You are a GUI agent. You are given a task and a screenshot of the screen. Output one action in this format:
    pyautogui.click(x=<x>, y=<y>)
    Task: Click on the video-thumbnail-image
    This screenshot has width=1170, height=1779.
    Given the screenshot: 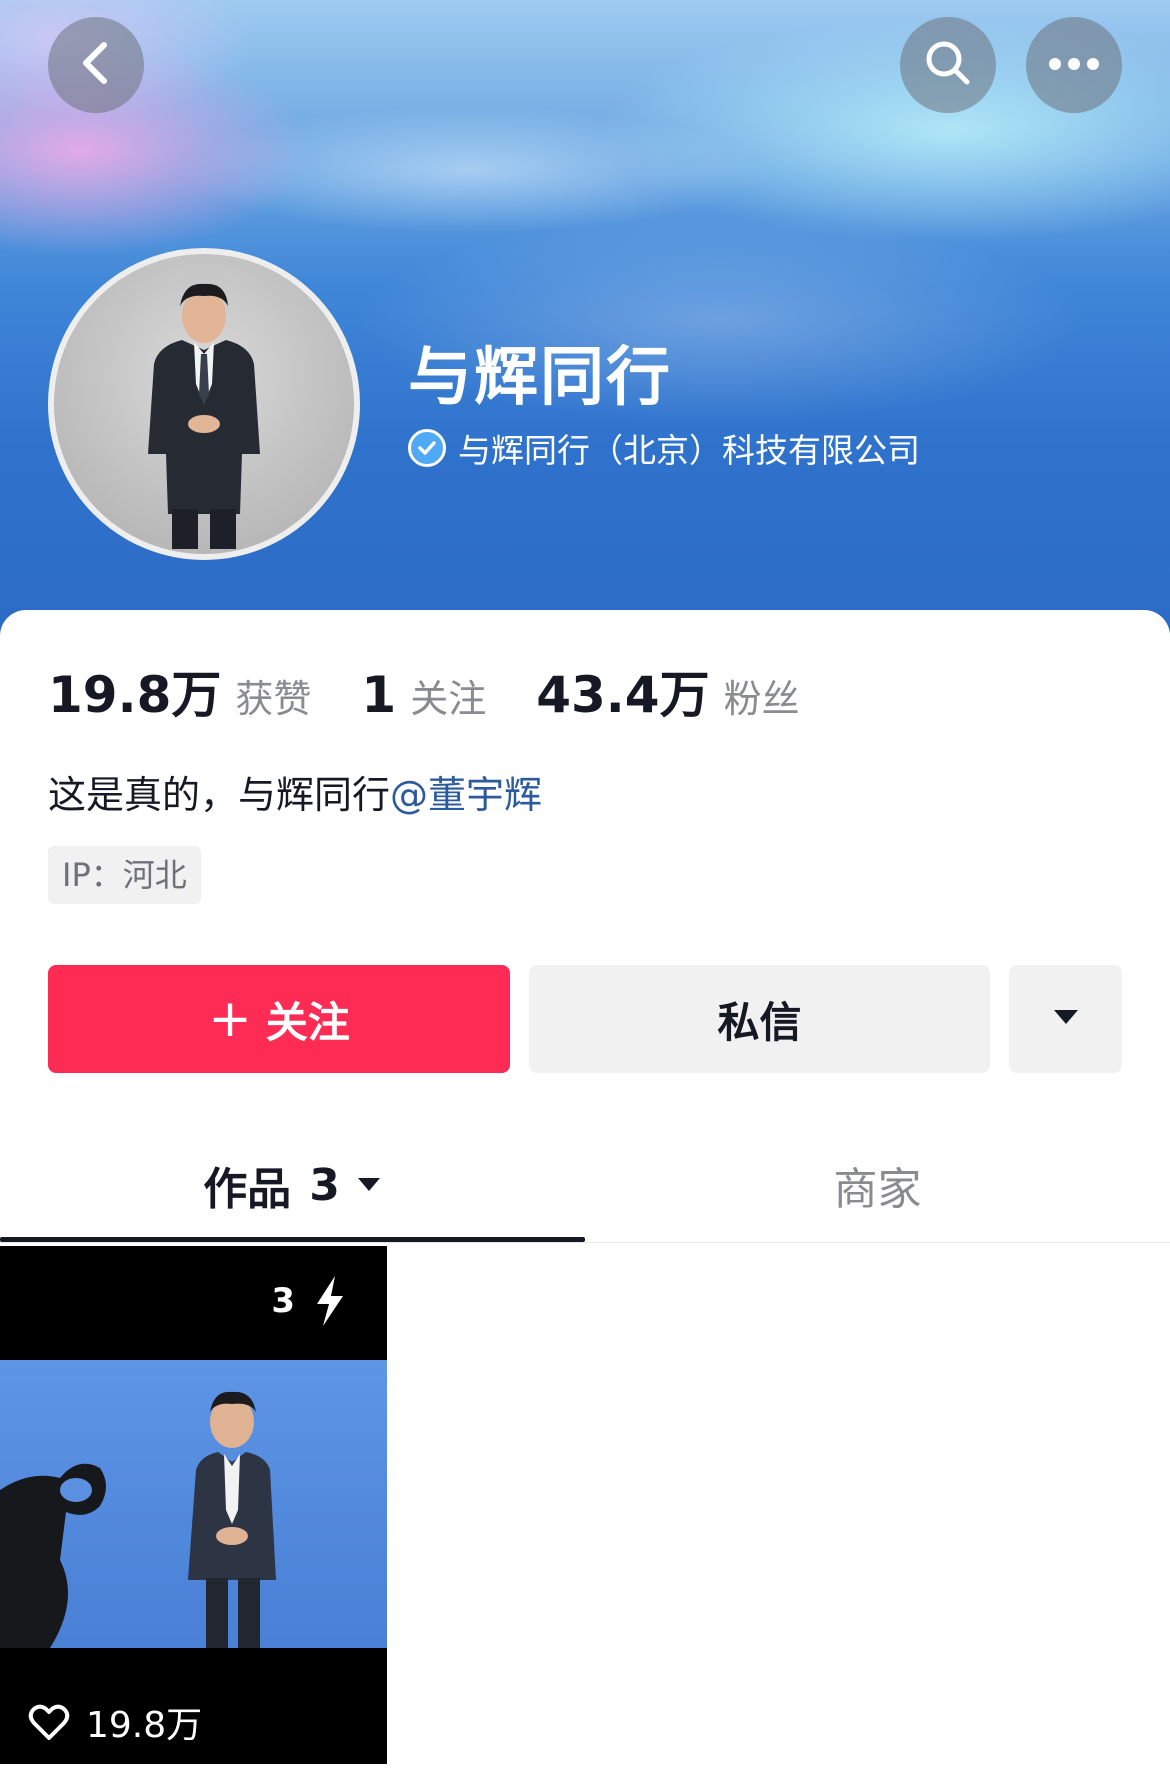 What is the action you would take?
    pyautogui.click(x=193, y=1504)
    